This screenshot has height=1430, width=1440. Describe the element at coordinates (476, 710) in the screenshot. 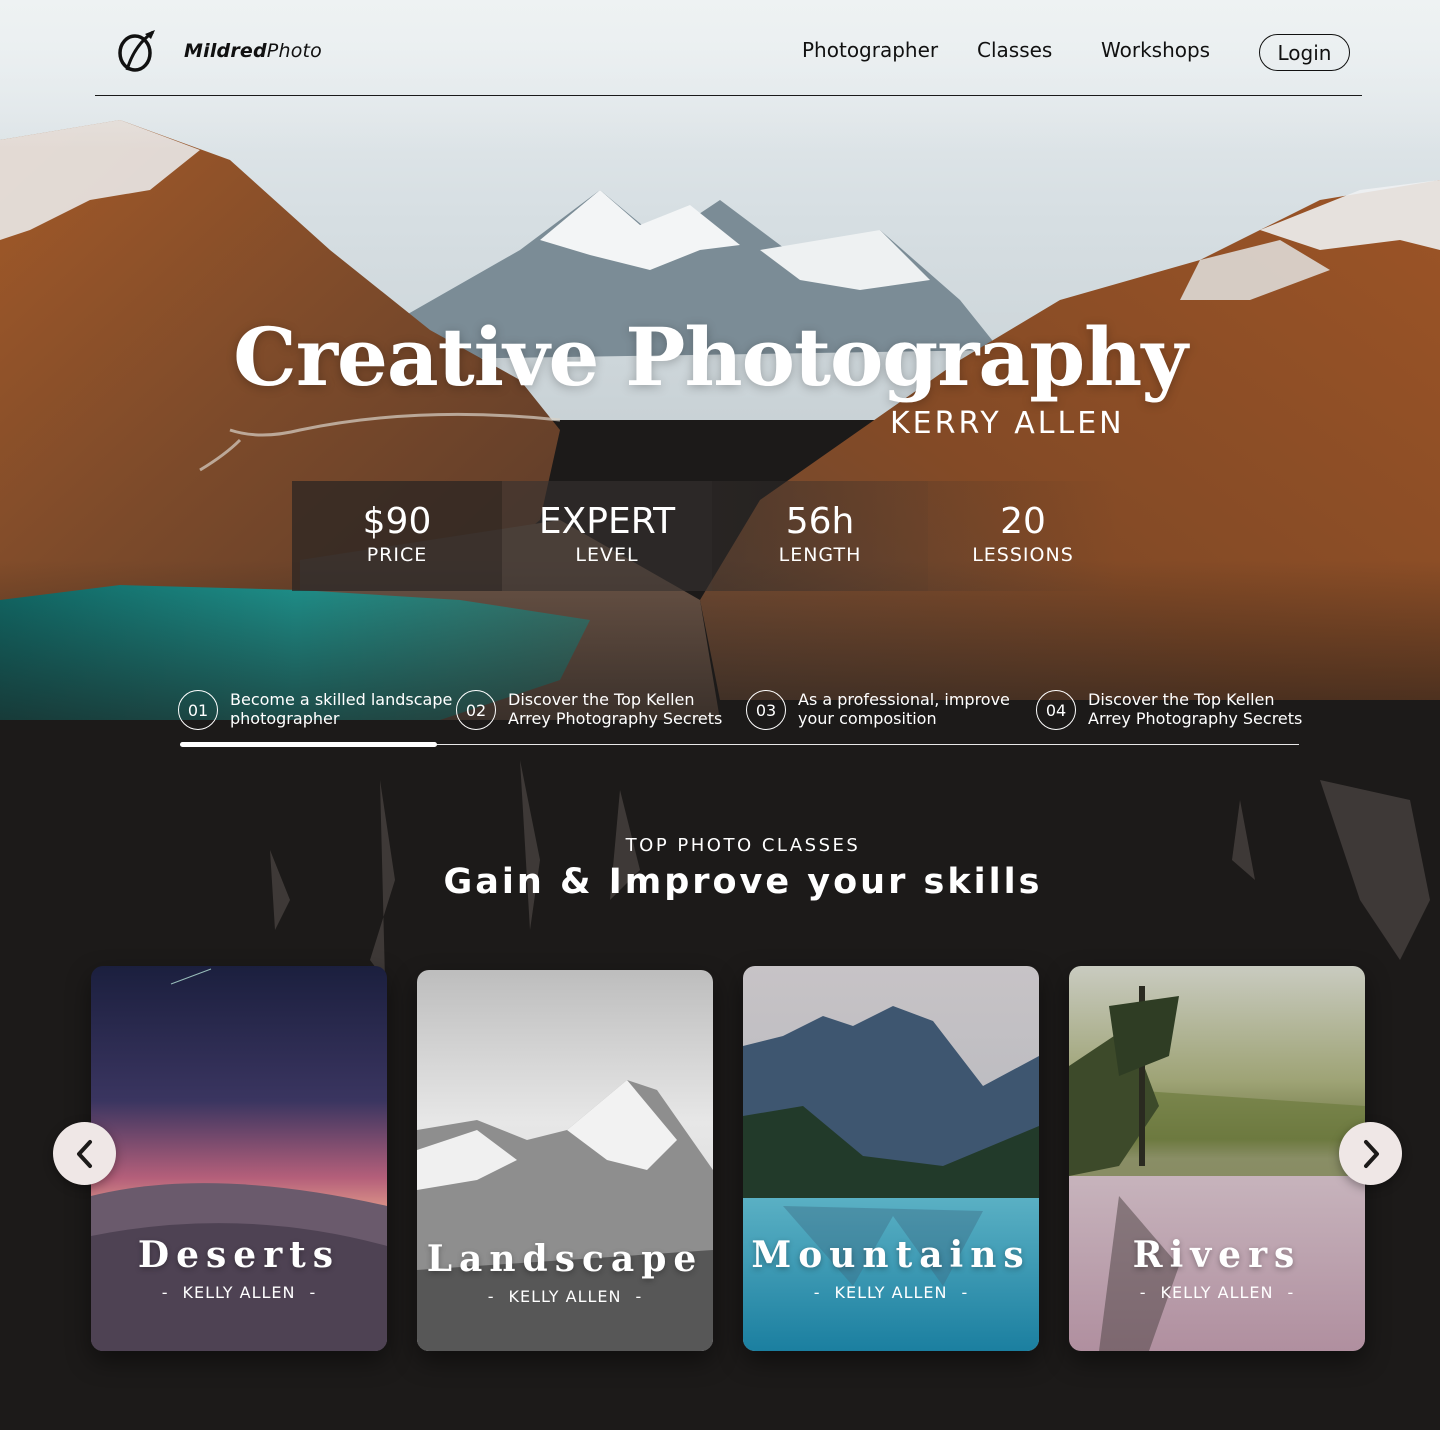

I see `step-number: 02` at that location.